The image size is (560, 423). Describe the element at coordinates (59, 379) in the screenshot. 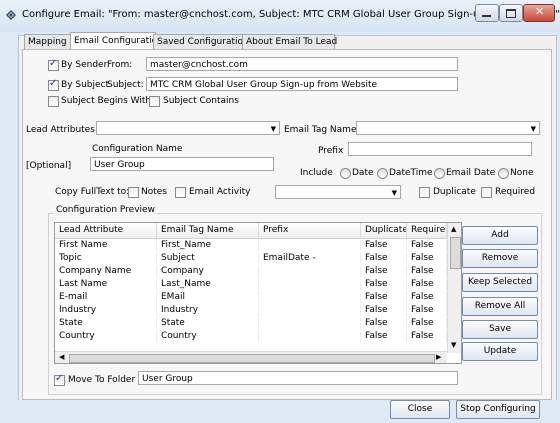

I see `move-to-folder-checkbox` at that location.